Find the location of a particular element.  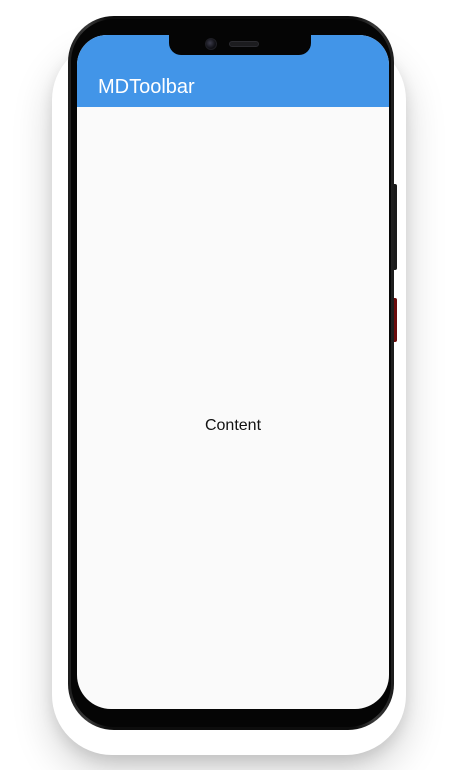

earpiece-speaker-icon is located at coordinates (244, 44).